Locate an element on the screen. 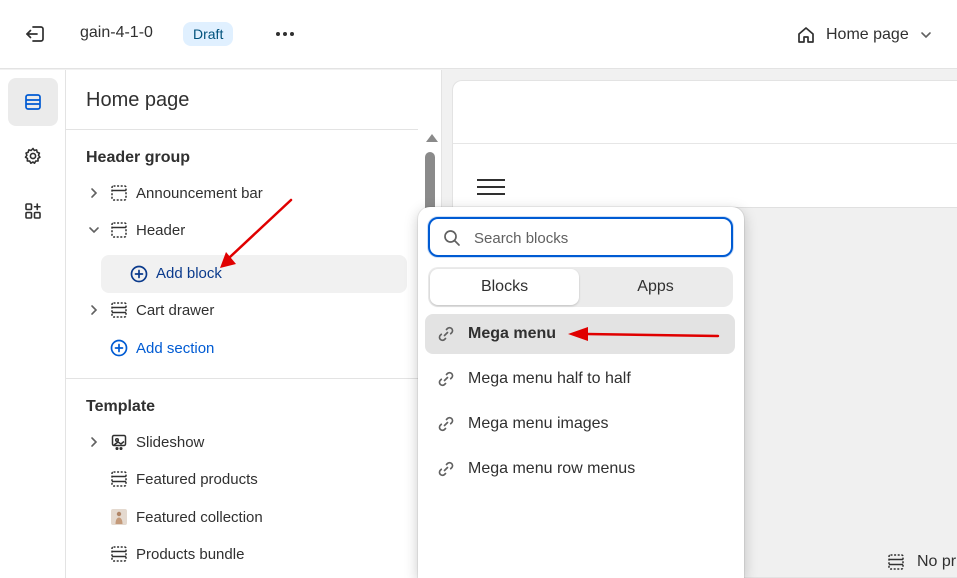 The width and height of the screenshot is (957, 578). search-blocks-field is located at coordinates (580, 237).